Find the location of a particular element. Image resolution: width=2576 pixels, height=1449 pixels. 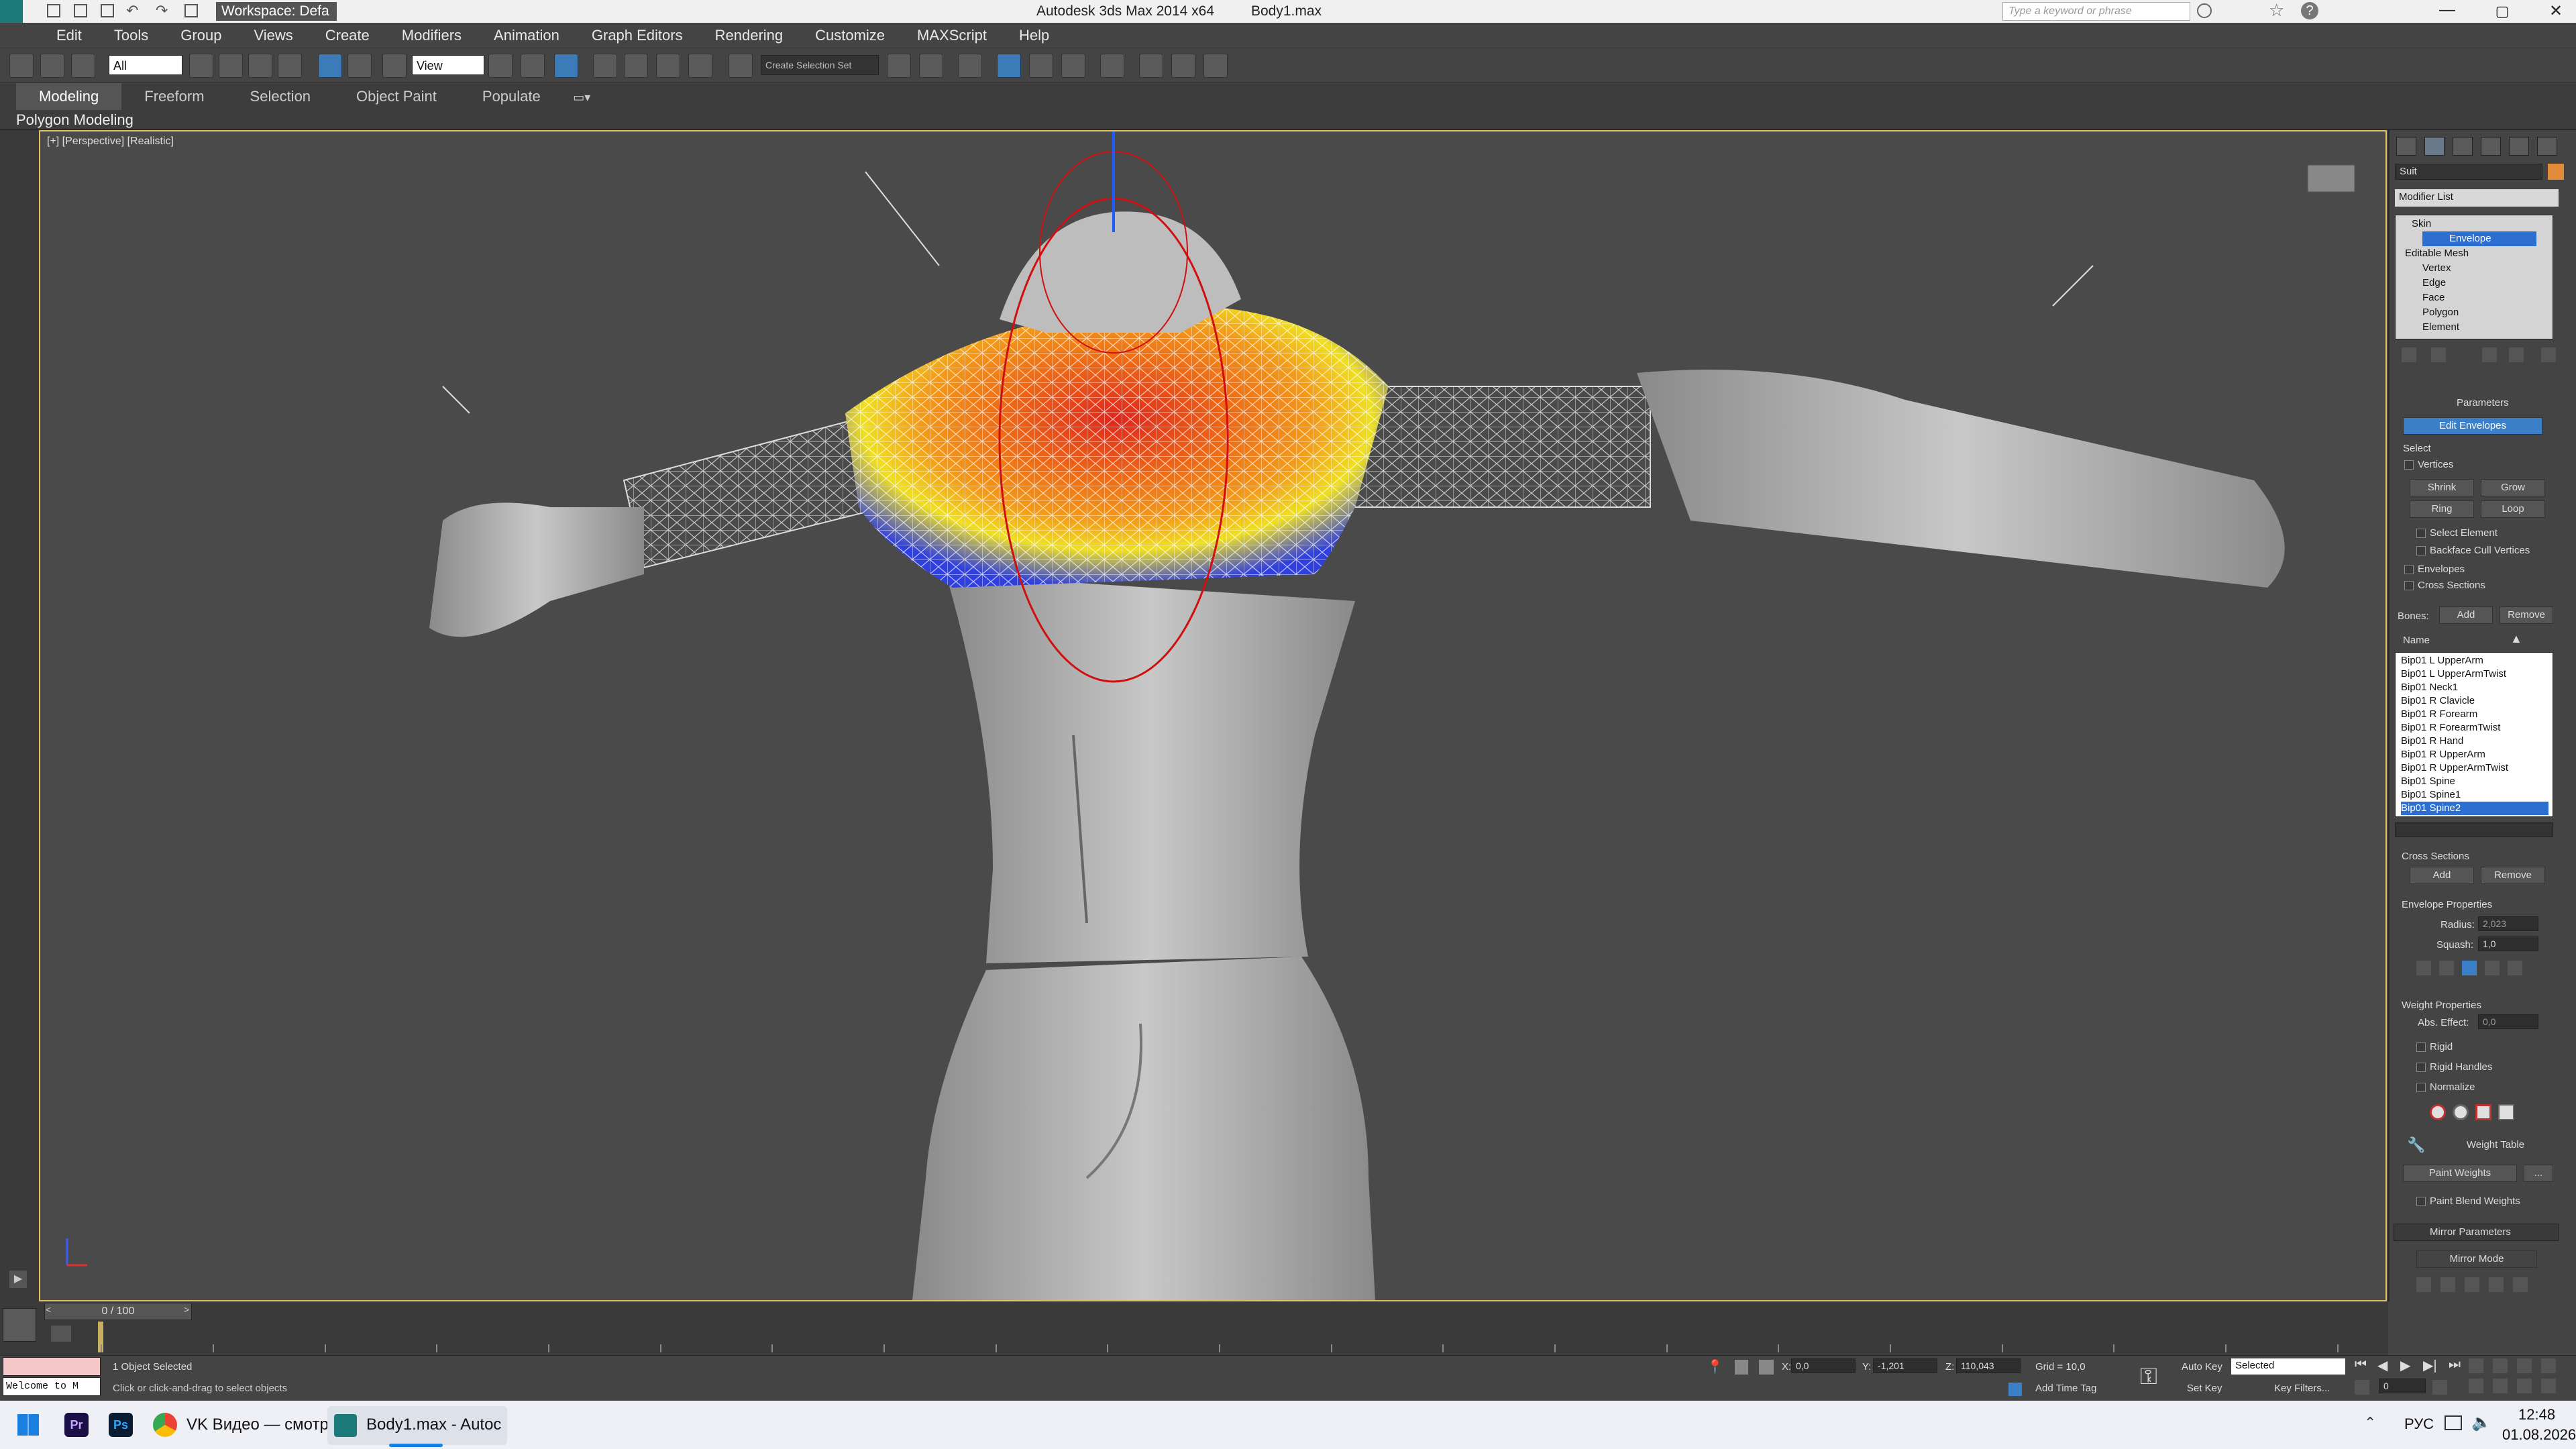

select-and-rotate-icon is located at coordinates (359, 66).